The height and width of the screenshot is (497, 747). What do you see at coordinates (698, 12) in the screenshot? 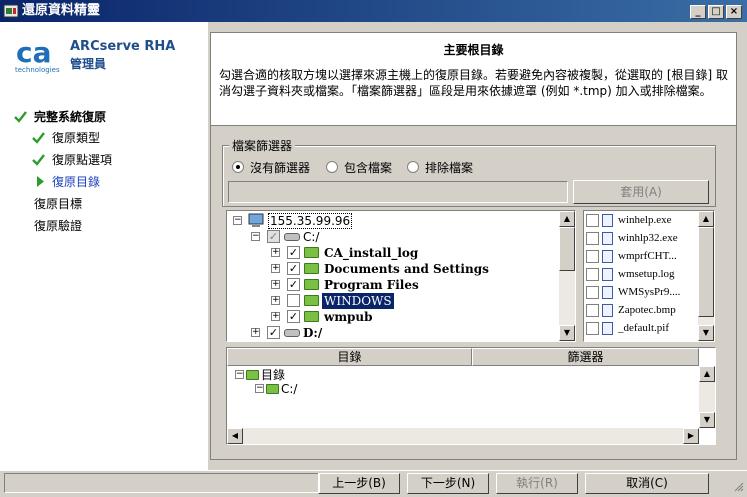
I see `minimize-button: _` at bounding box center [698, 12].